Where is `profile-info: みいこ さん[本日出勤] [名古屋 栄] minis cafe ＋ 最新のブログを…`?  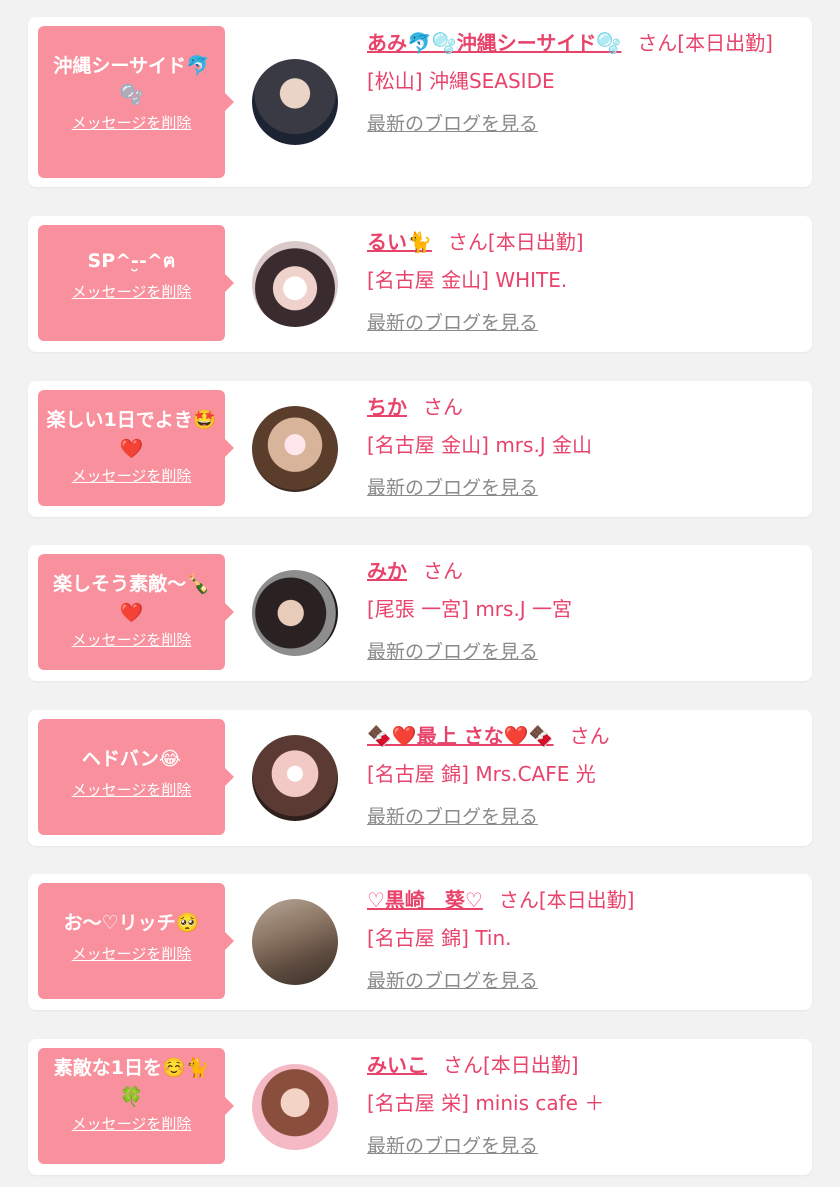 profile-info: みいこ さん[本日出勤] [名古屋 栄] minis cafe ＋ 最新のブログを… is located at coordinates (580, 1104).